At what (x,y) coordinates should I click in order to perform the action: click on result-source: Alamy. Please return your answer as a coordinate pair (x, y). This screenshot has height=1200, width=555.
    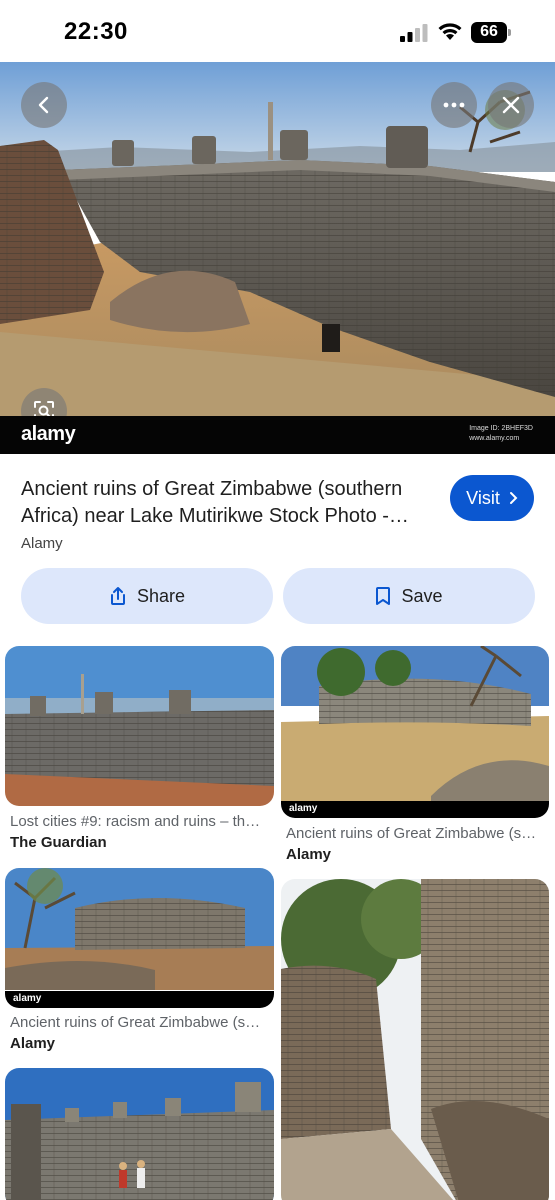
    Looking at the image, I should click on (42, 543).